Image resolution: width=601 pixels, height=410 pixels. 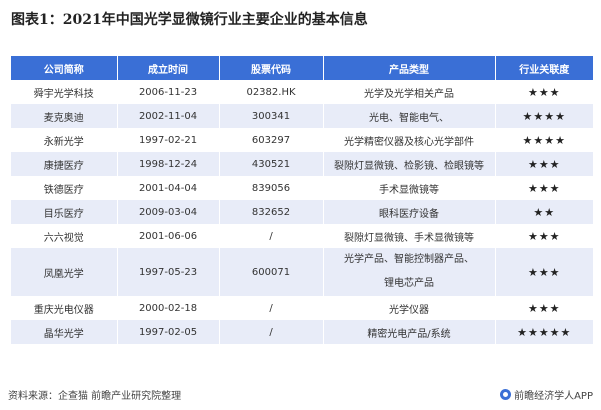 What do you see at coordinates (168, 308) in the screenshot?
I see `cell-founded: 2000-02-18` at bounding box center [168, 308].